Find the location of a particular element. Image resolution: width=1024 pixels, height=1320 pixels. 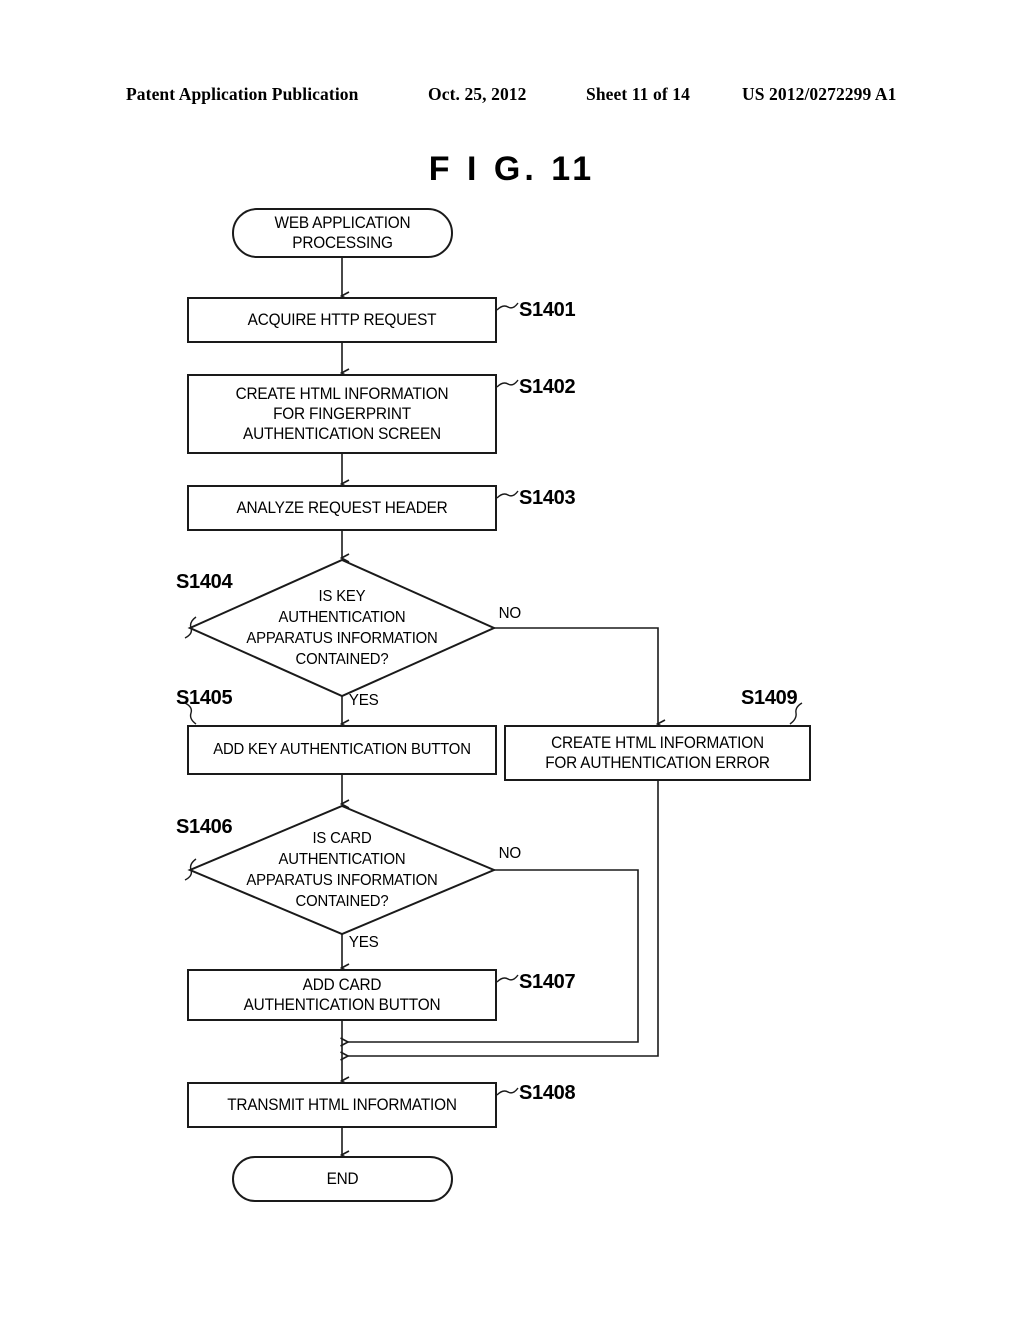

leader-s1403 is located at coordinates (507, 494).